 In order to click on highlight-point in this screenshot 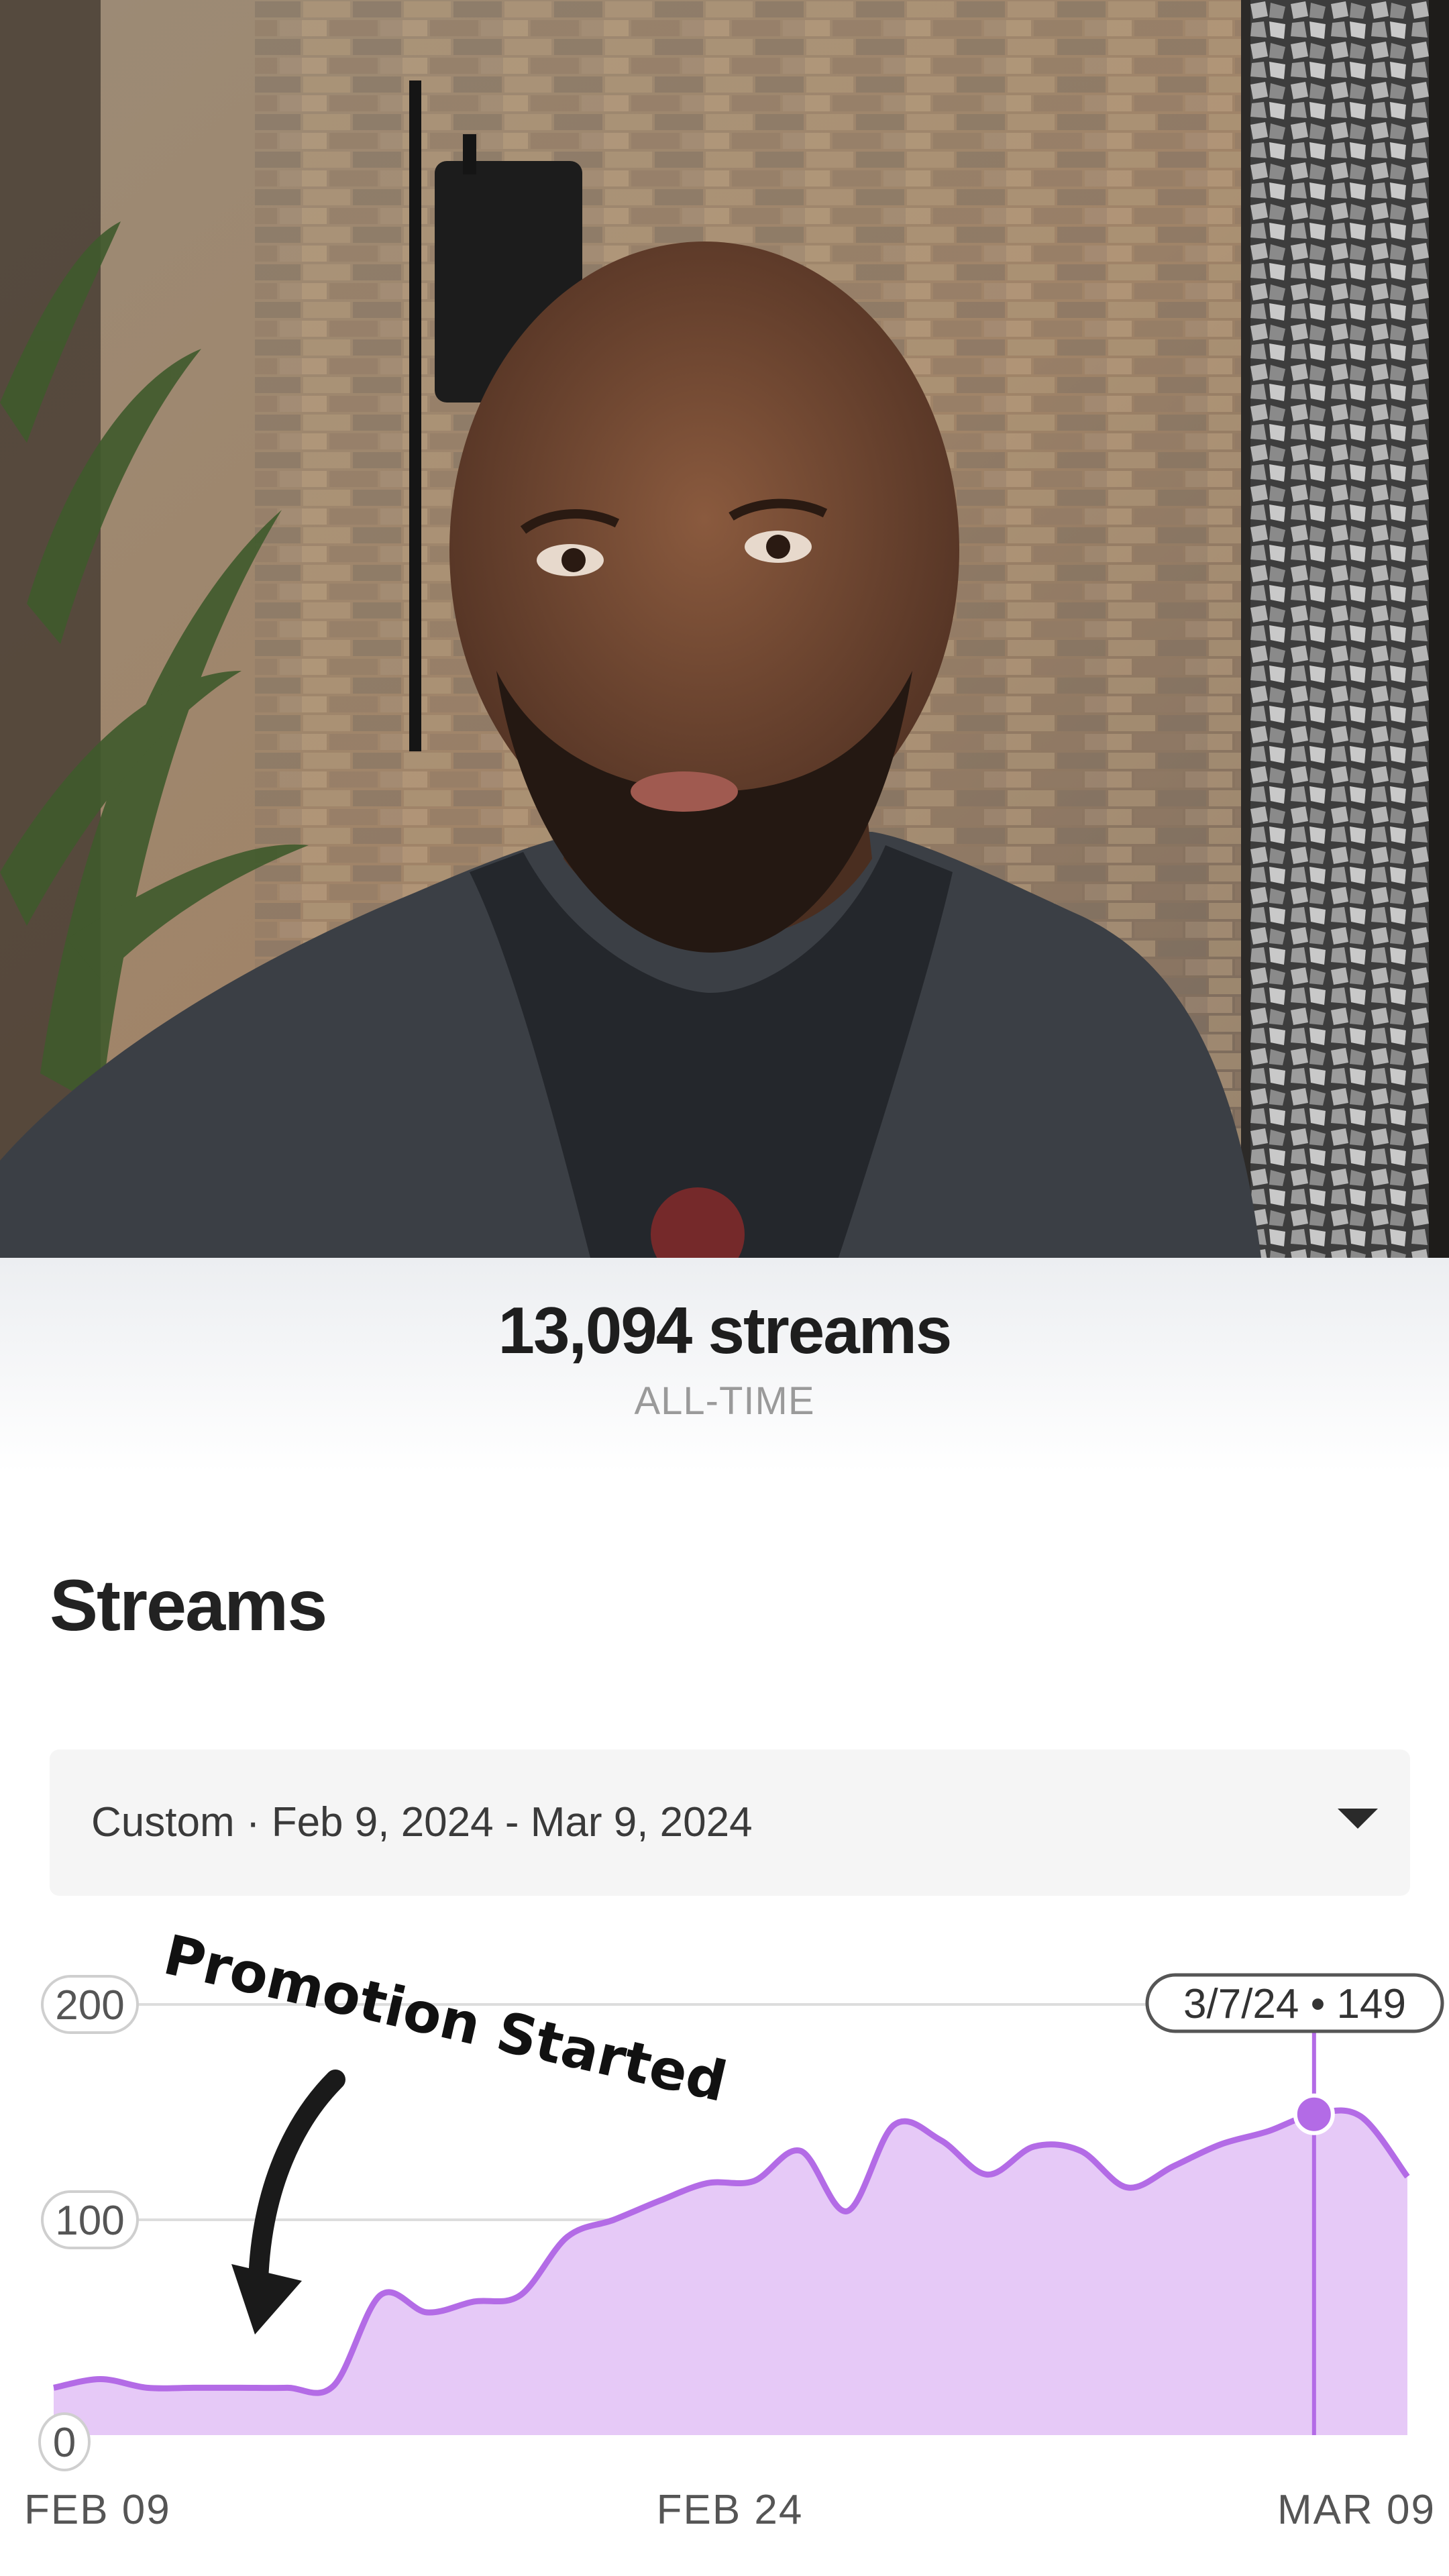, I will do `click(1314, 2114)`.